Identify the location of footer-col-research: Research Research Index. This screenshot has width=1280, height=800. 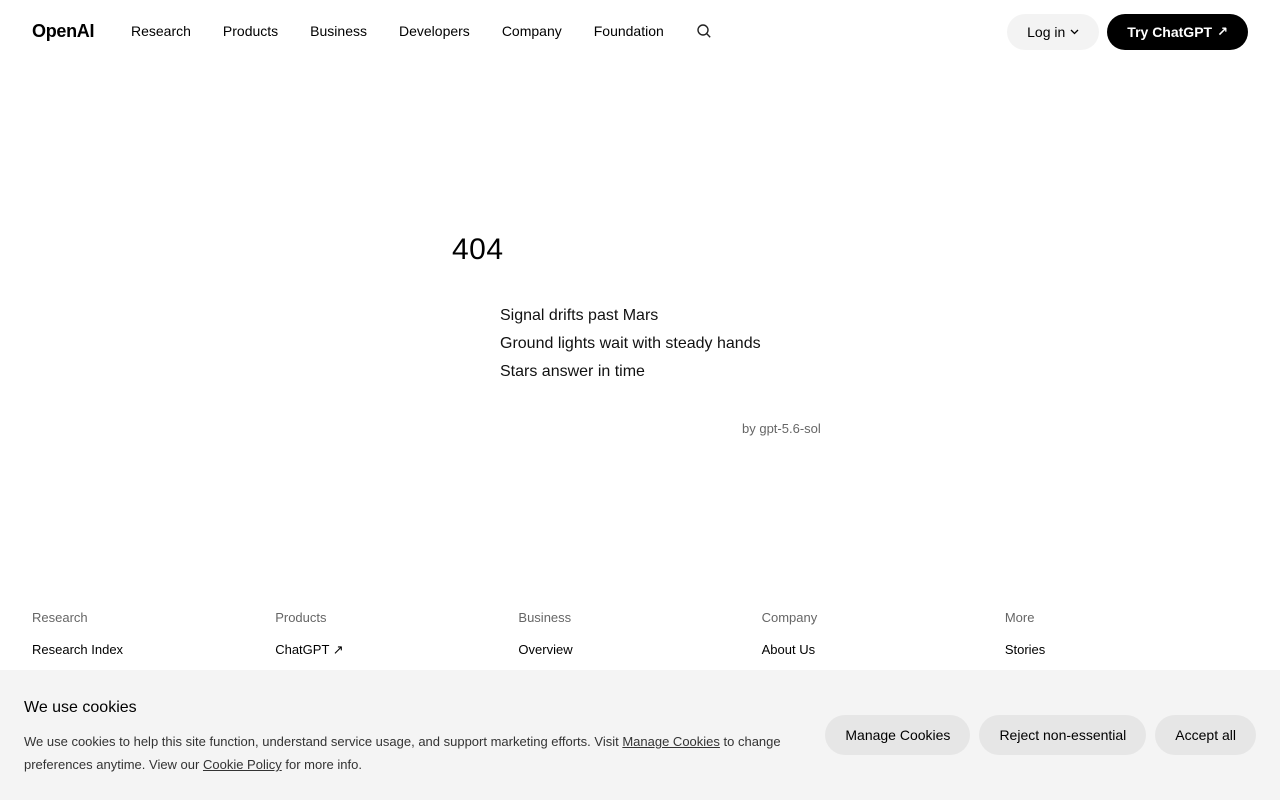
(153, 634).